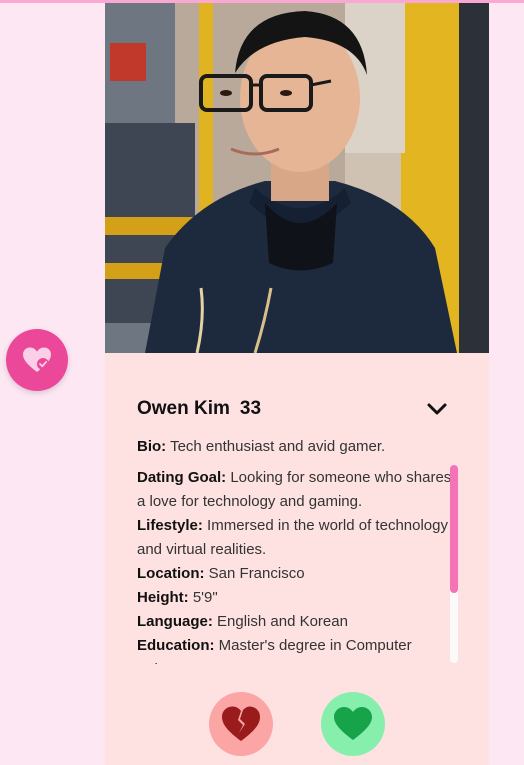 The image size is (524, 765). Describe the element at coordinates (205, 597) in the screenshot. I see `detail-value: 5'9"` at that location.